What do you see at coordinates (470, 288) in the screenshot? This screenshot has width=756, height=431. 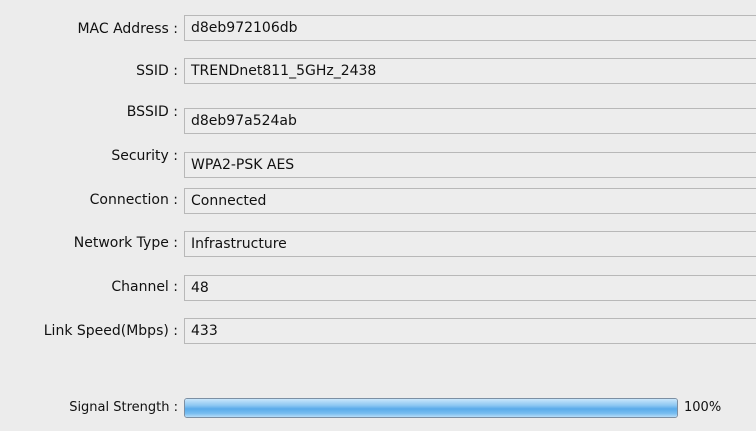 I see `channel-field: 48` at bounding box center [470, 288].